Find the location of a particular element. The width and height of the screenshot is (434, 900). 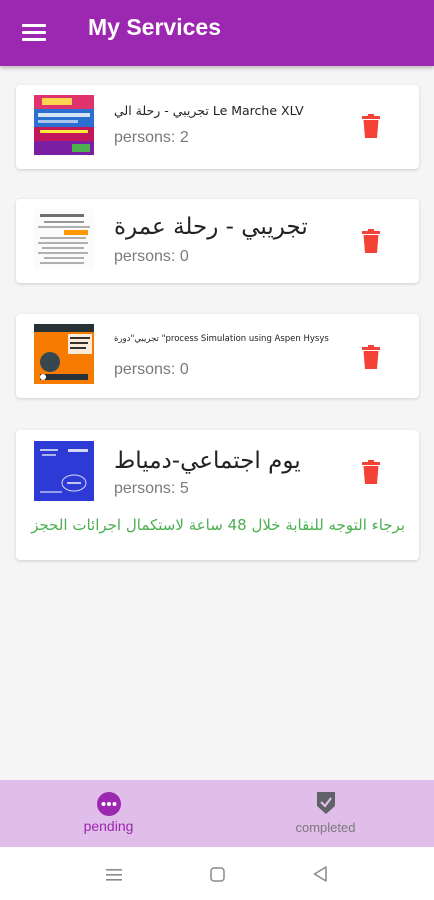

service-name: تجريبي - رحلة الي Le Marche XLV is located at coordinates (209, 110).